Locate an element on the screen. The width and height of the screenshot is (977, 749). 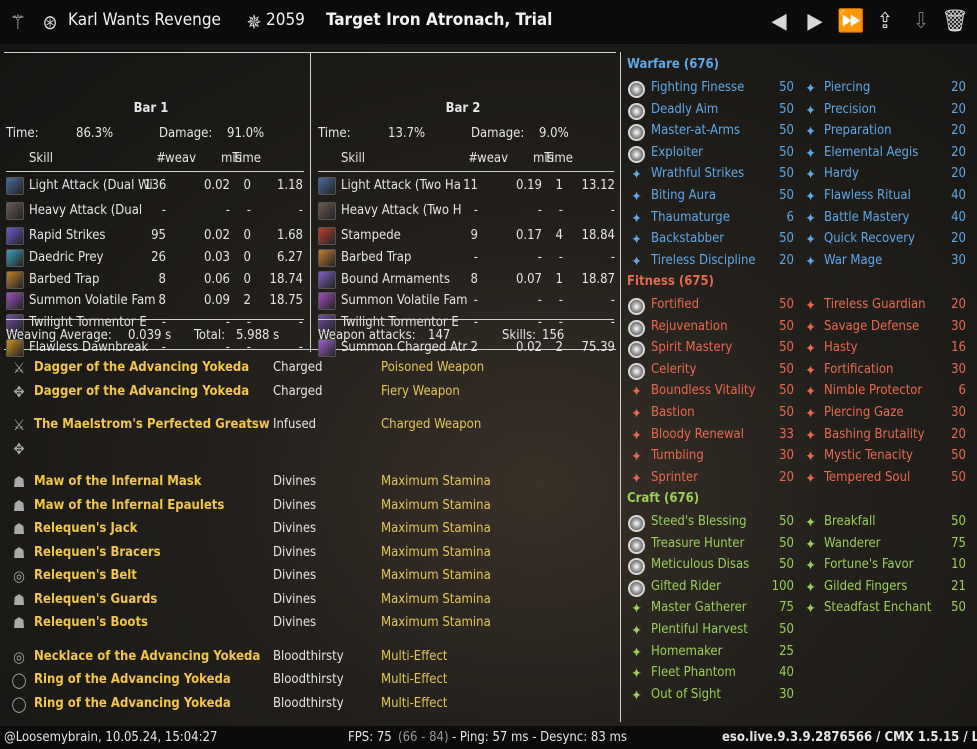
cp-skill-name: Biting Aura is located at coordinates (684, 195).